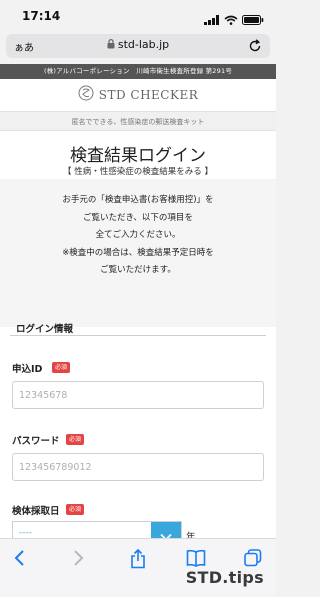 This screenshot has height=597, width=320. I want to click on notice-line: ご覧いただき、以下の項目を, so click(138, 217).